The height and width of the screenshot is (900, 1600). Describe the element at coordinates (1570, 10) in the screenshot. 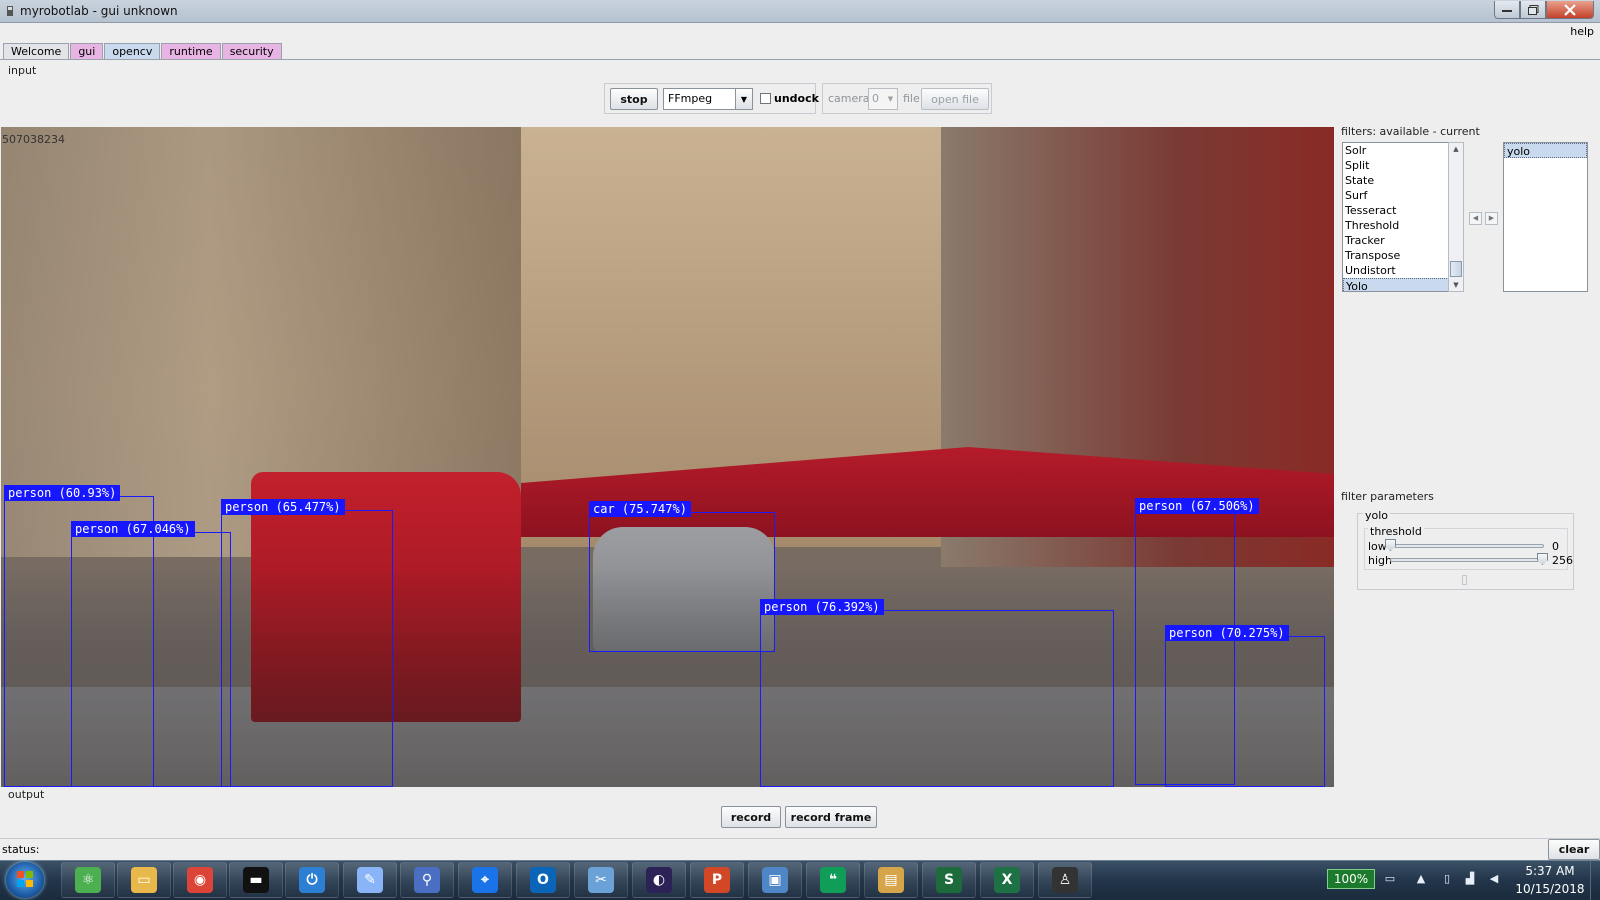

I see `close-button` at that location.